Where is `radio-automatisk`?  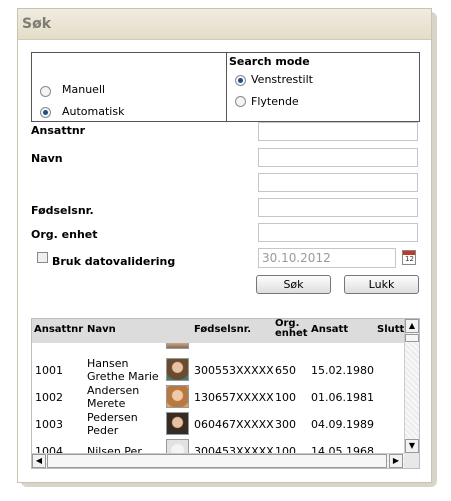
radio-automatisk is located at coordinates (45, 112).